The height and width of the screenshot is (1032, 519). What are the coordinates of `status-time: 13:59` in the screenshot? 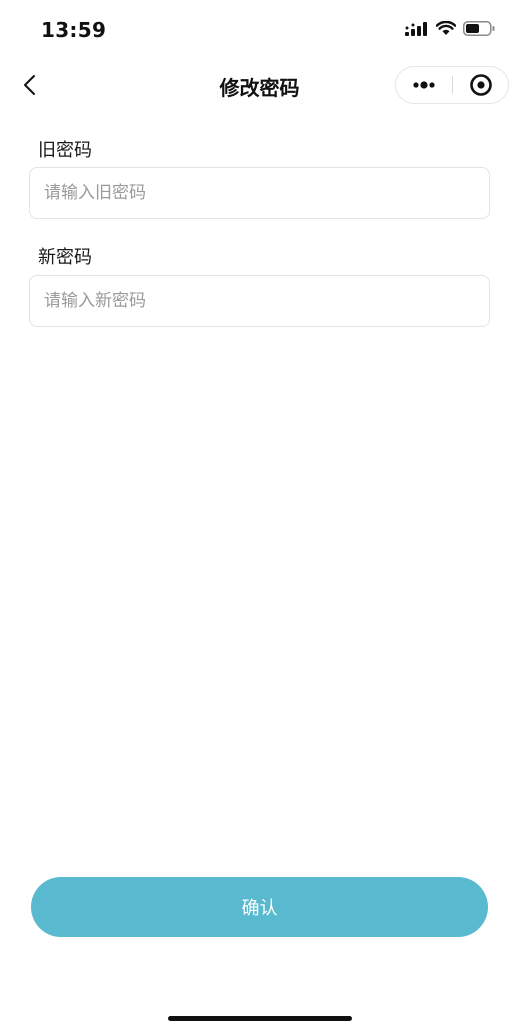 It's located at (74, 30).